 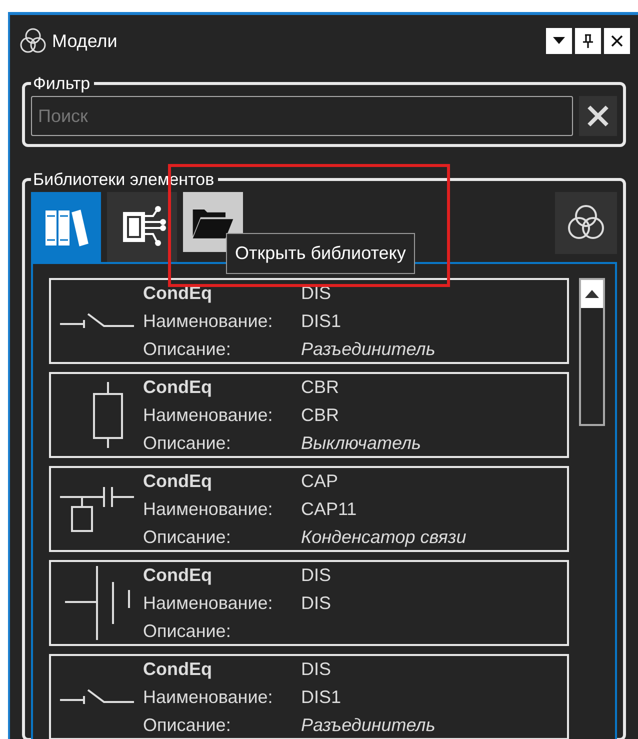 I want to click on scrollbar, so click(x=592, y=352).